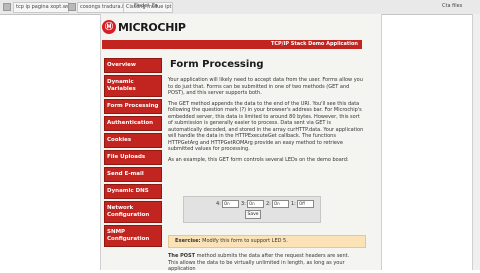 Image resolution: width=480 pixels, height=273 pixels. I want to click on tab-icon, so click(72, 7).